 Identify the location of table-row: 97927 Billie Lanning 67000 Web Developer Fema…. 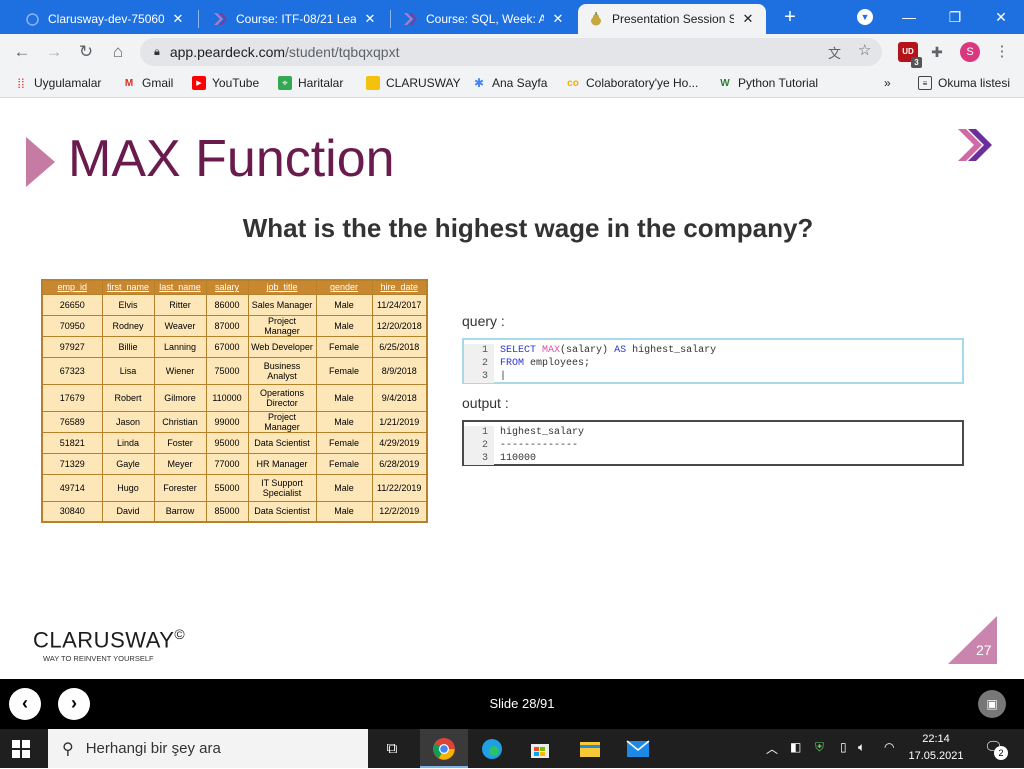
(234, 346).